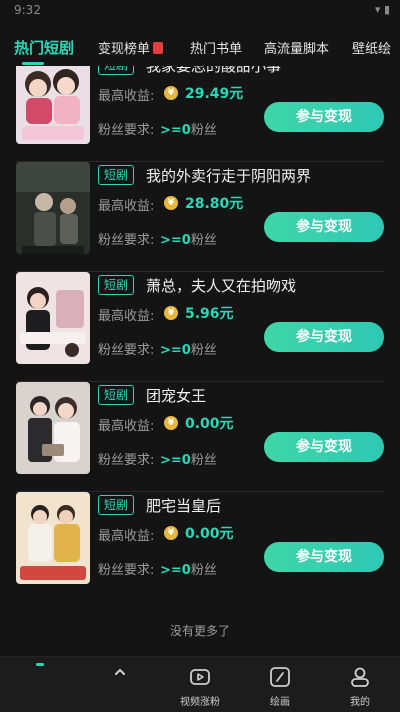 Image resolution: width=400 pixels, height=712 pixels. What do you see at coordinates (176, 396) in the screenshot?
I see `drama-title: 团宠女王` at bounding box center [176, 396].